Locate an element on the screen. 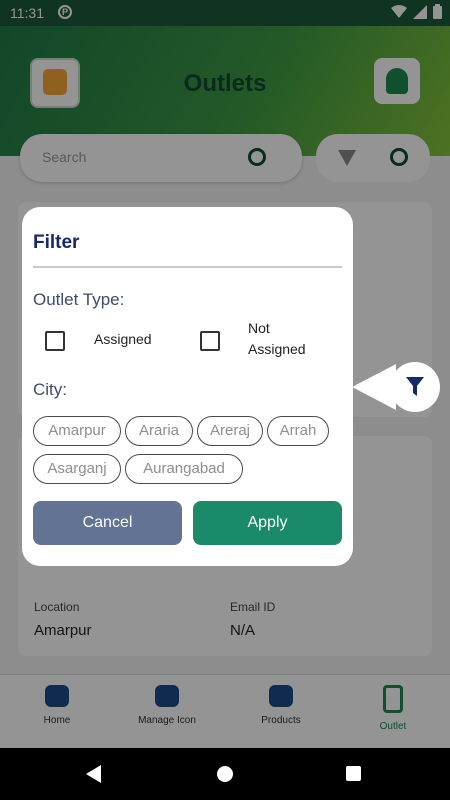  dialog-title: Filter is located at coordinates (56, 242).